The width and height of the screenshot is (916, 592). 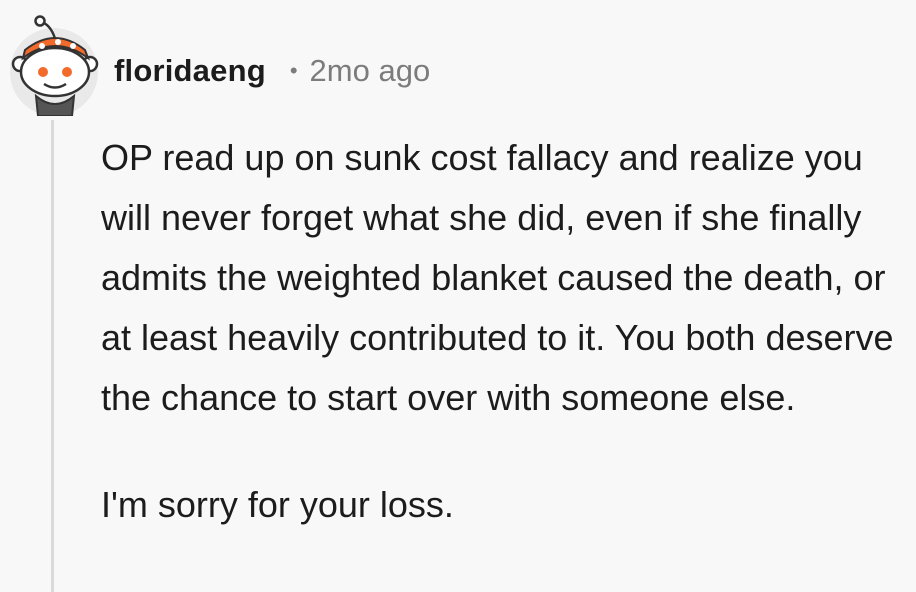 I want to click on user-avatar, so click(x=54, y=64).